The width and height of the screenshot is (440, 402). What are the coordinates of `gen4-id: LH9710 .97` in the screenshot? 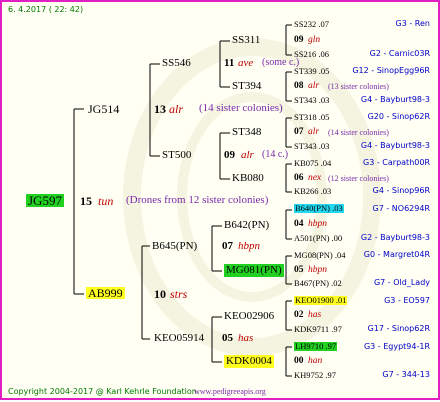 It's located at (316, 346).